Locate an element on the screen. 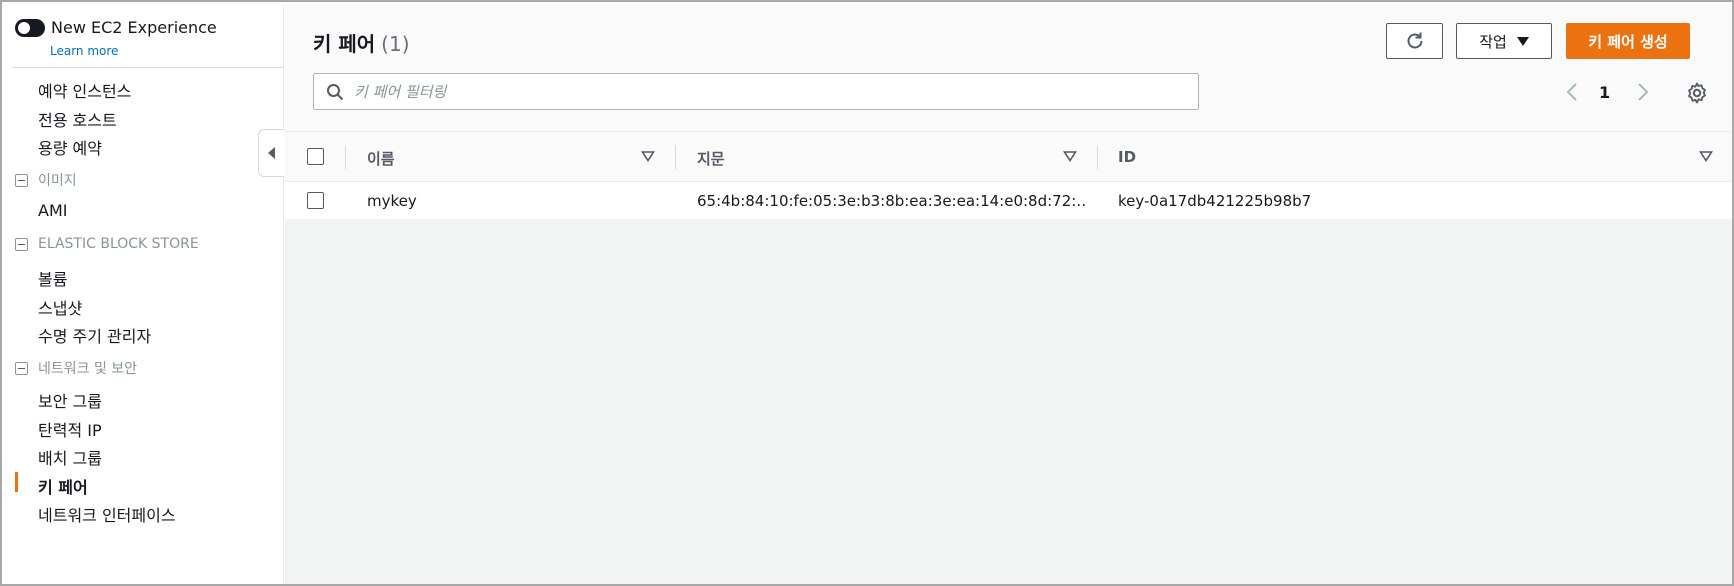  previous-page-button is located at coordinates (1572, 92).